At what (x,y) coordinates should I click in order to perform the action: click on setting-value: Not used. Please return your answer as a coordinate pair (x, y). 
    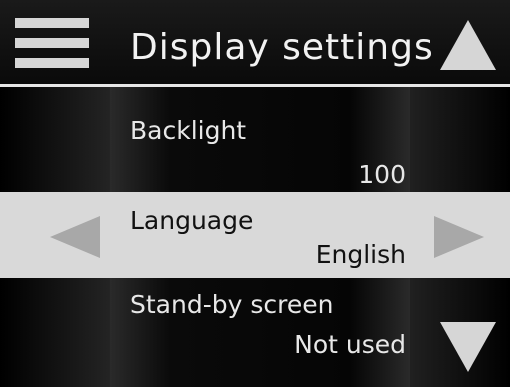
    Looking at the image, I should click on (350, 344).